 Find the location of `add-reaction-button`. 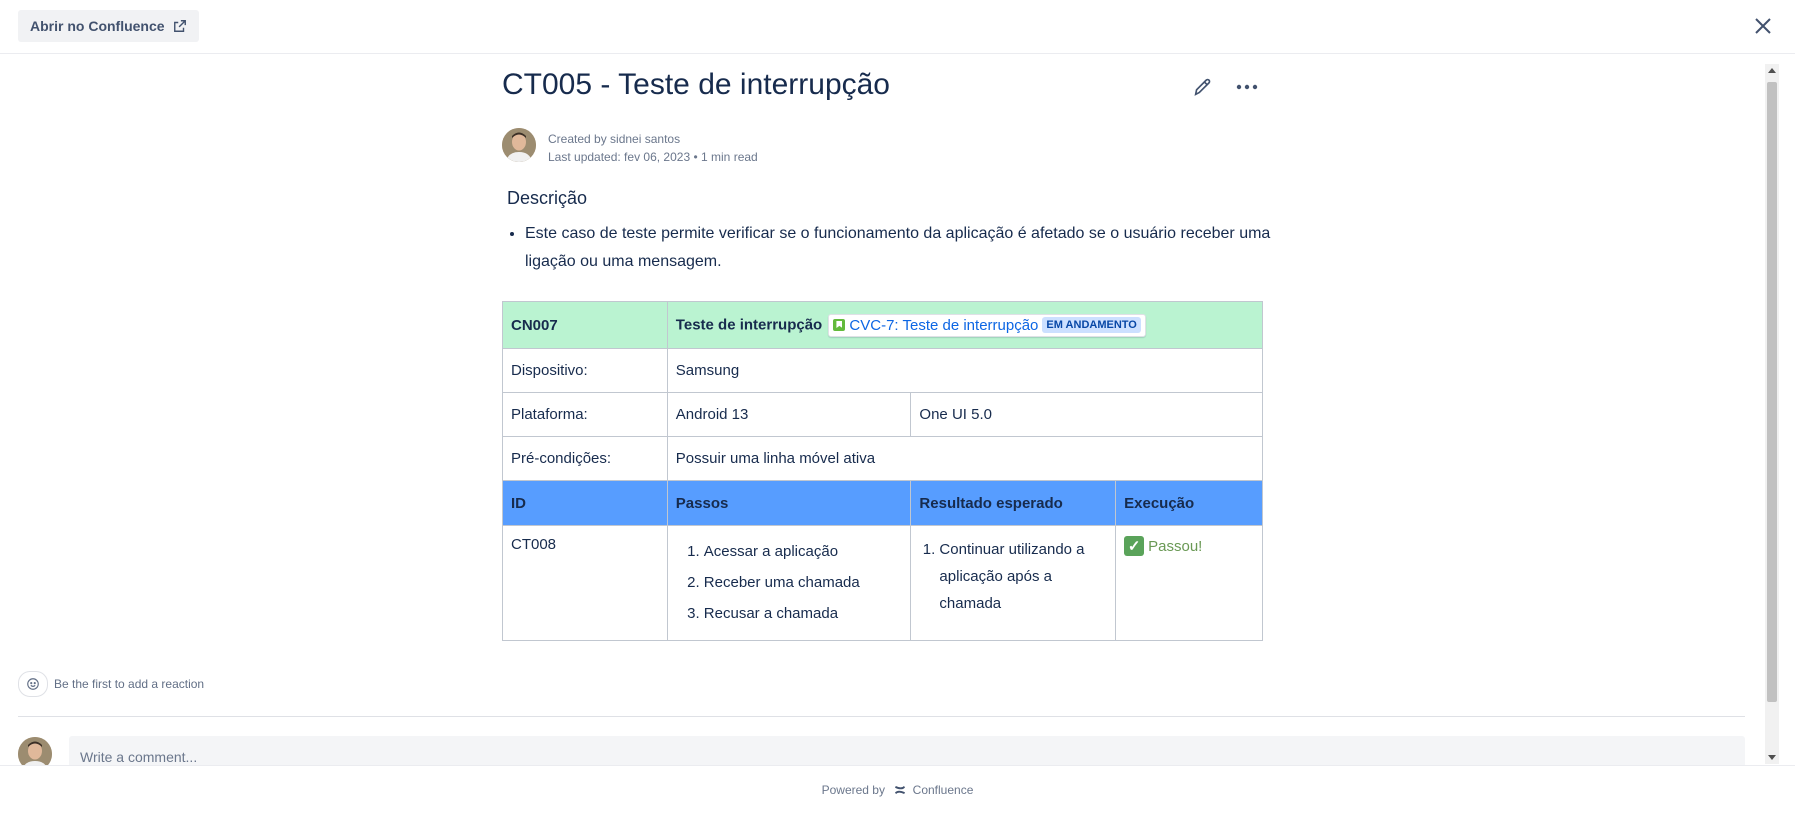

add-reaction-button is located at coordinates (33, 684).